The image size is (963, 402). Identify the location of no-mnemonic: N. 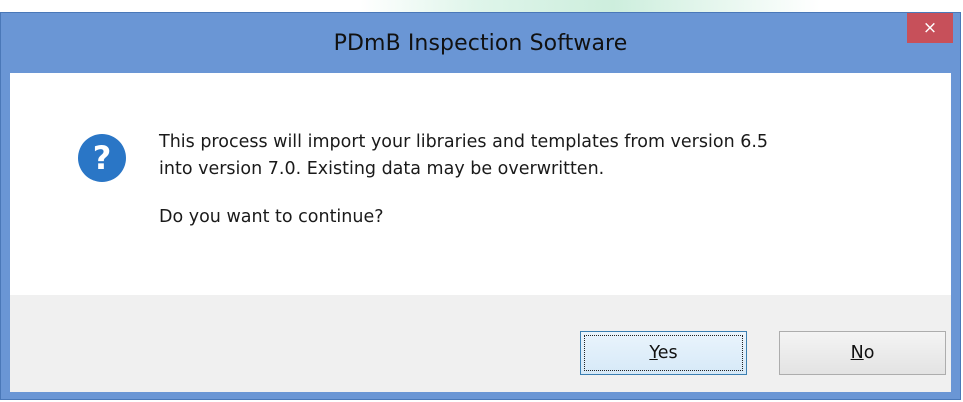
(857, 353).